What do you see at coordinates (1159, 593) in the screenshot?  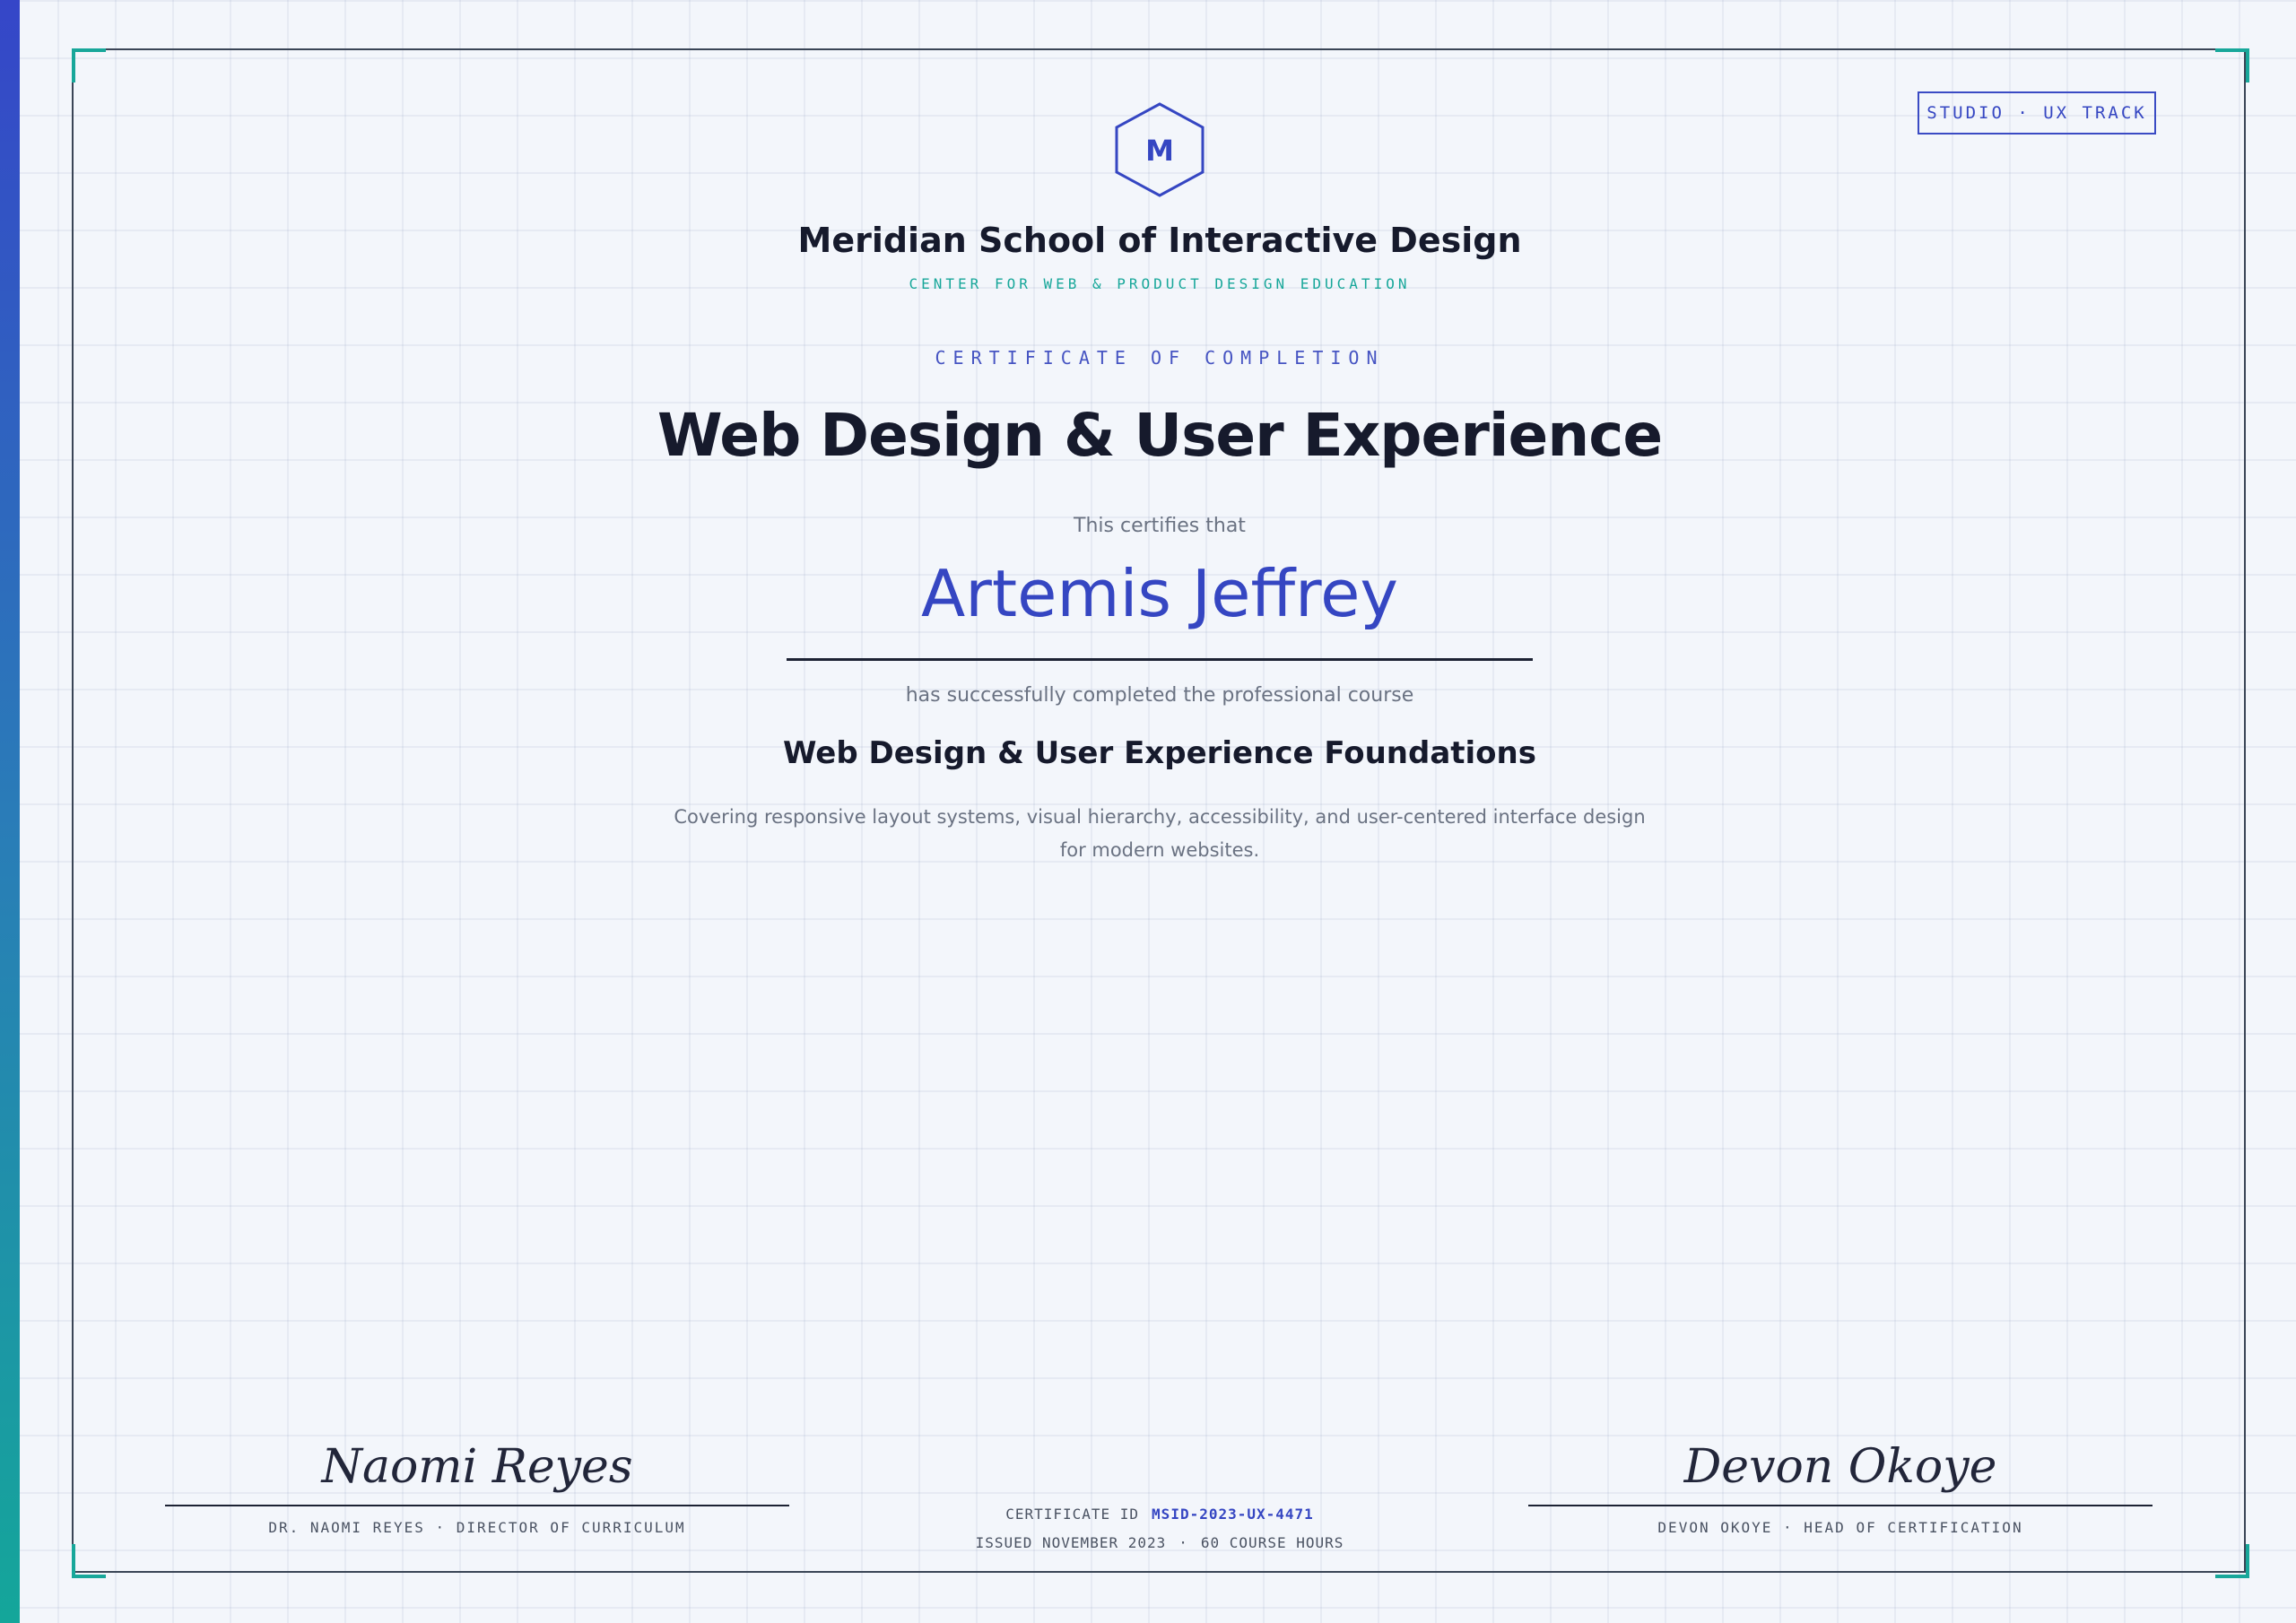 I see `recipient-name: Artemis Jeffrey` at bounding box center [1159, 593].